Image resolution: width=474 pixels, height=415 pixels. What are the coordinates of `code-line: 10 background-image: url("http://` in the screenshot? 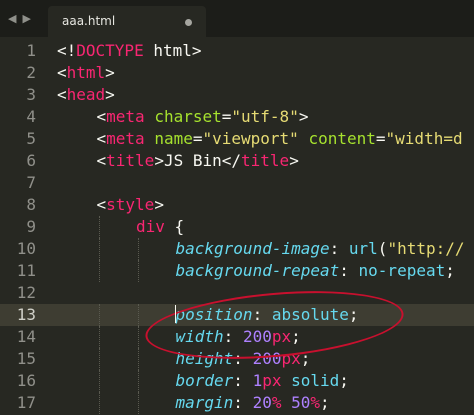 It's located at (237, 249).